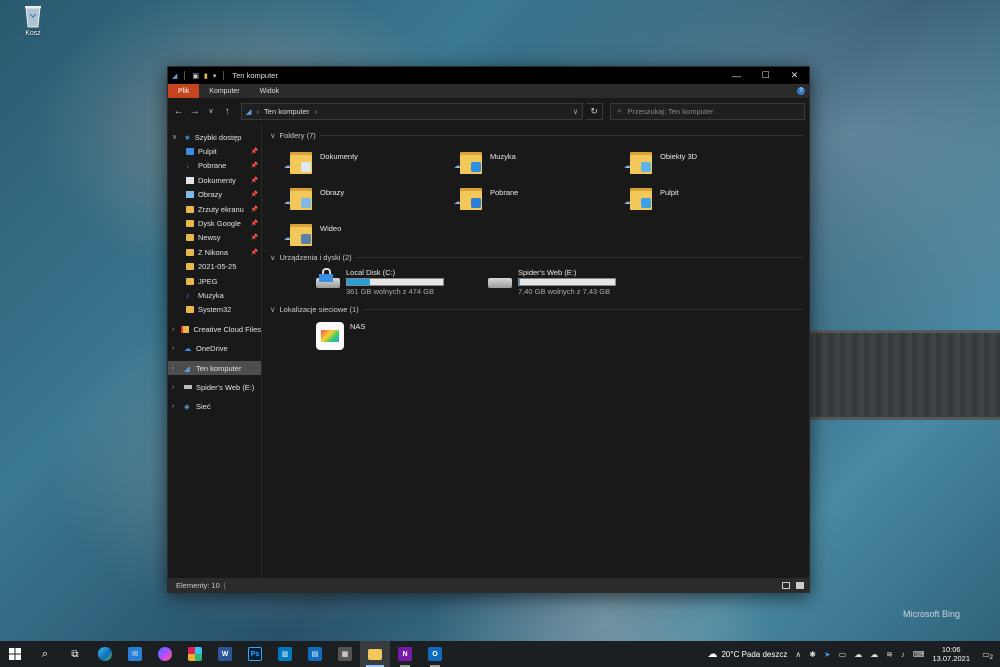  What do you see at coordinates (214, 195) in the screenshot?
I see `nav-item-obrazy: Obrazy 📌` at bounding box center [214, 195].